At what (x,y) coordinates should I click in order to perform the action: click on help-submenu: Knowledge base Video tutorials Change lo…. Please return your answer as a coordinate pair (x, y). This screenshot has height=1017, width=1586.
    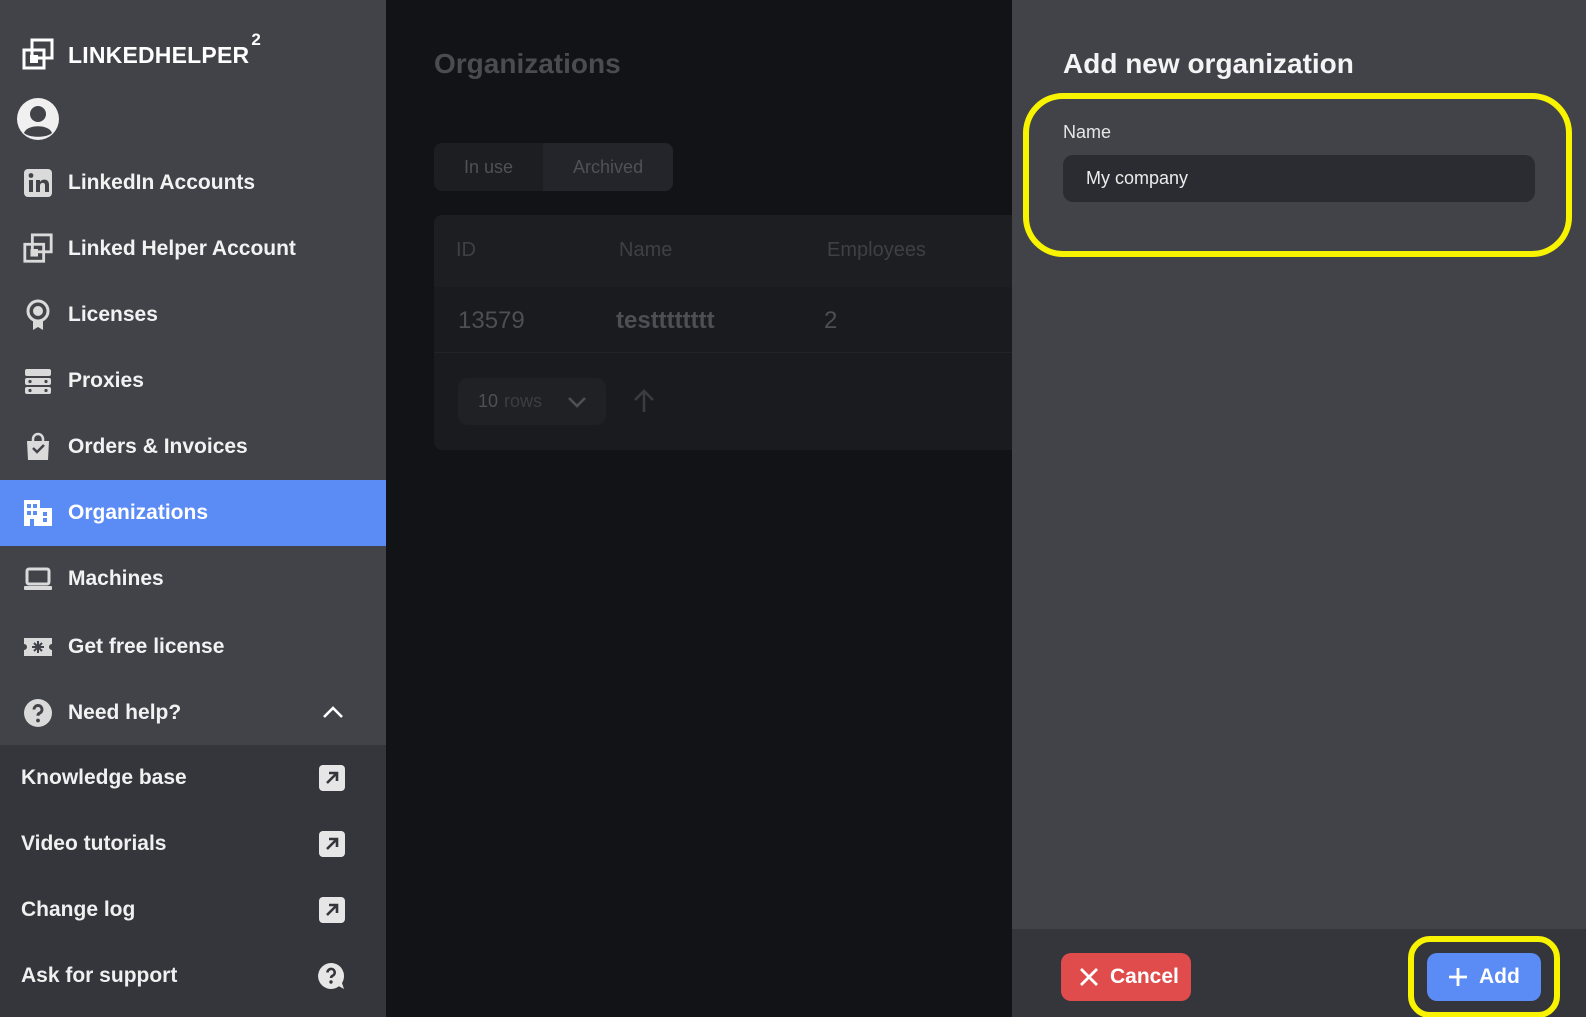
    Looking at the image, I should click on (193, 881).